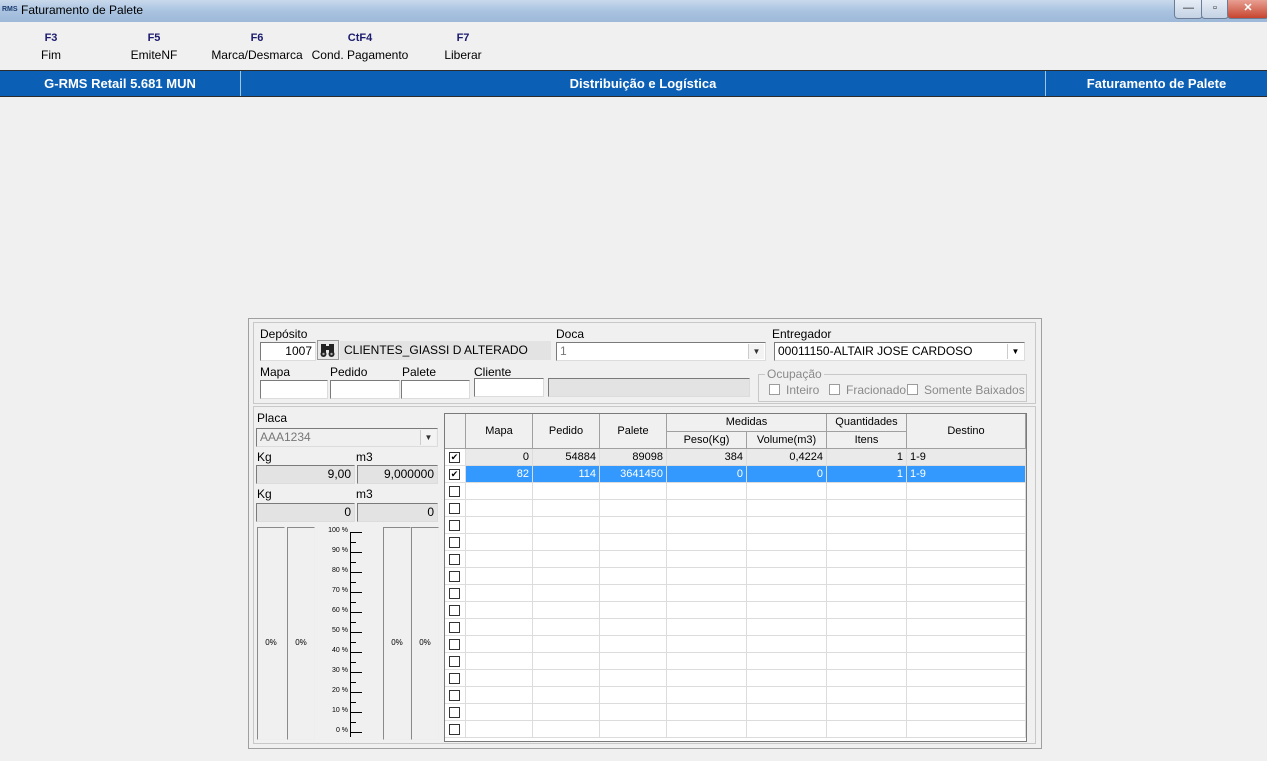  Describe the element at coordinates (966, 431) in the screenshot. I see `destino-header: Destino` at that location.